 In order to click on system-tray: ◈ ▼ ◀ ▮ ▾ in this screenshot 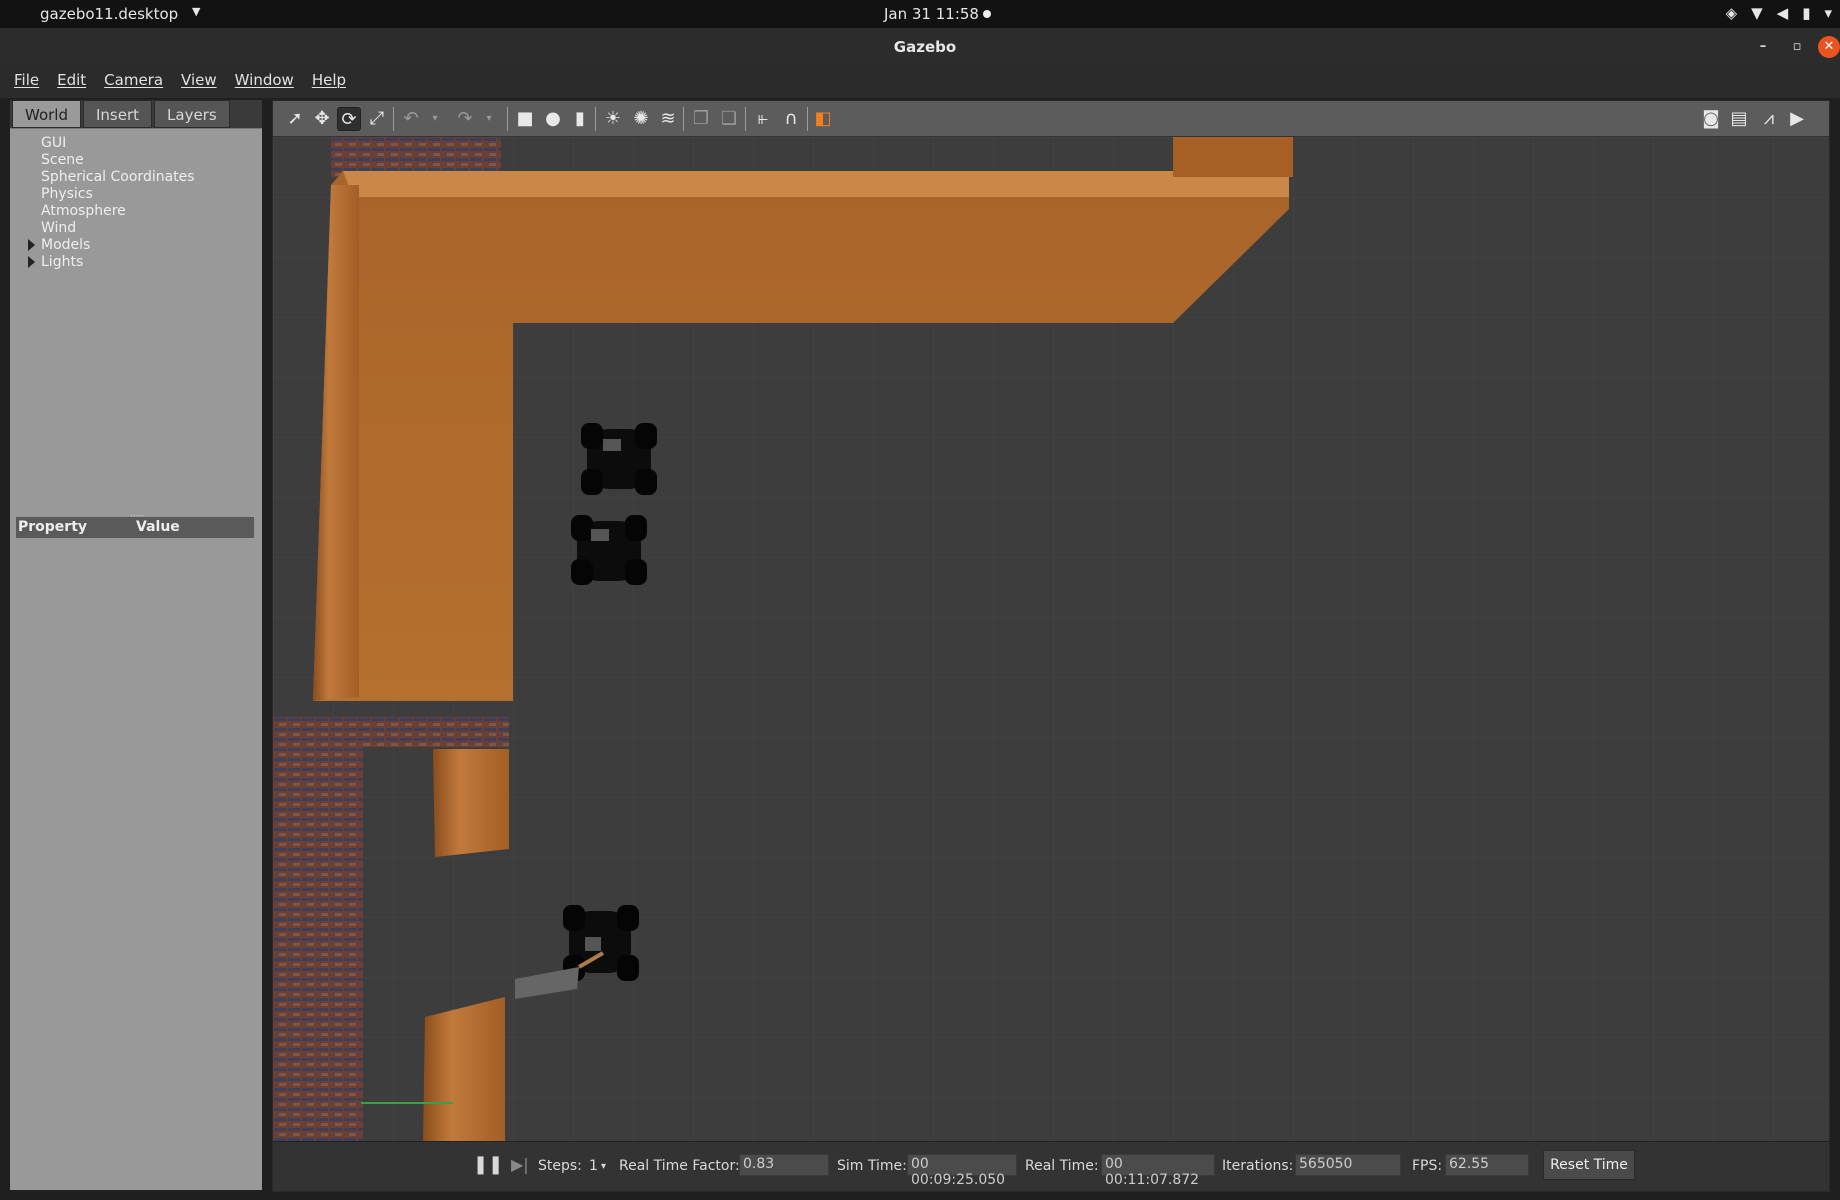, I will do `click(1779, 13)`.